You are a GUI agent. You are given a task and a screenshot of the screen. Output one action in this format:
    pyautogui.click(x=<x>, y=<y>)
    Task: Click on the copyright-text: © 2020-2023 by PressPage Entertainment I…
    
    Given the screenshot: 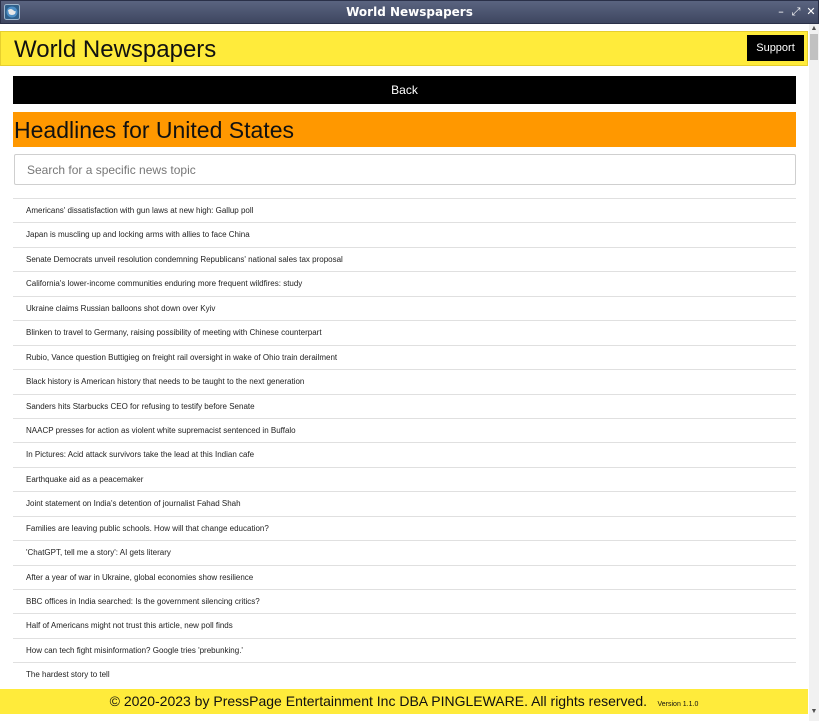 What is the action you would take?
    pyautogui.click(x=378, y=701)
    